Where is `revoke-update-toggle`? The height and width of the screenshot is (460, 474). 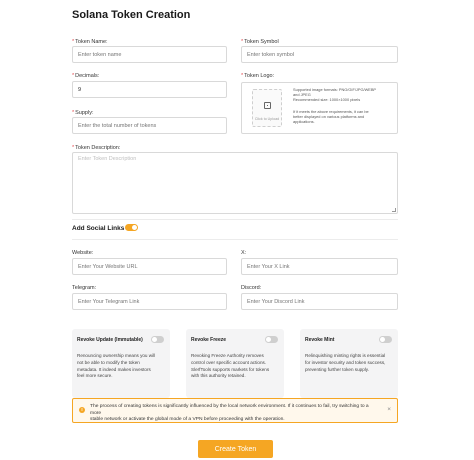 revoke-update-toggle is located at coordinates (157, 339).